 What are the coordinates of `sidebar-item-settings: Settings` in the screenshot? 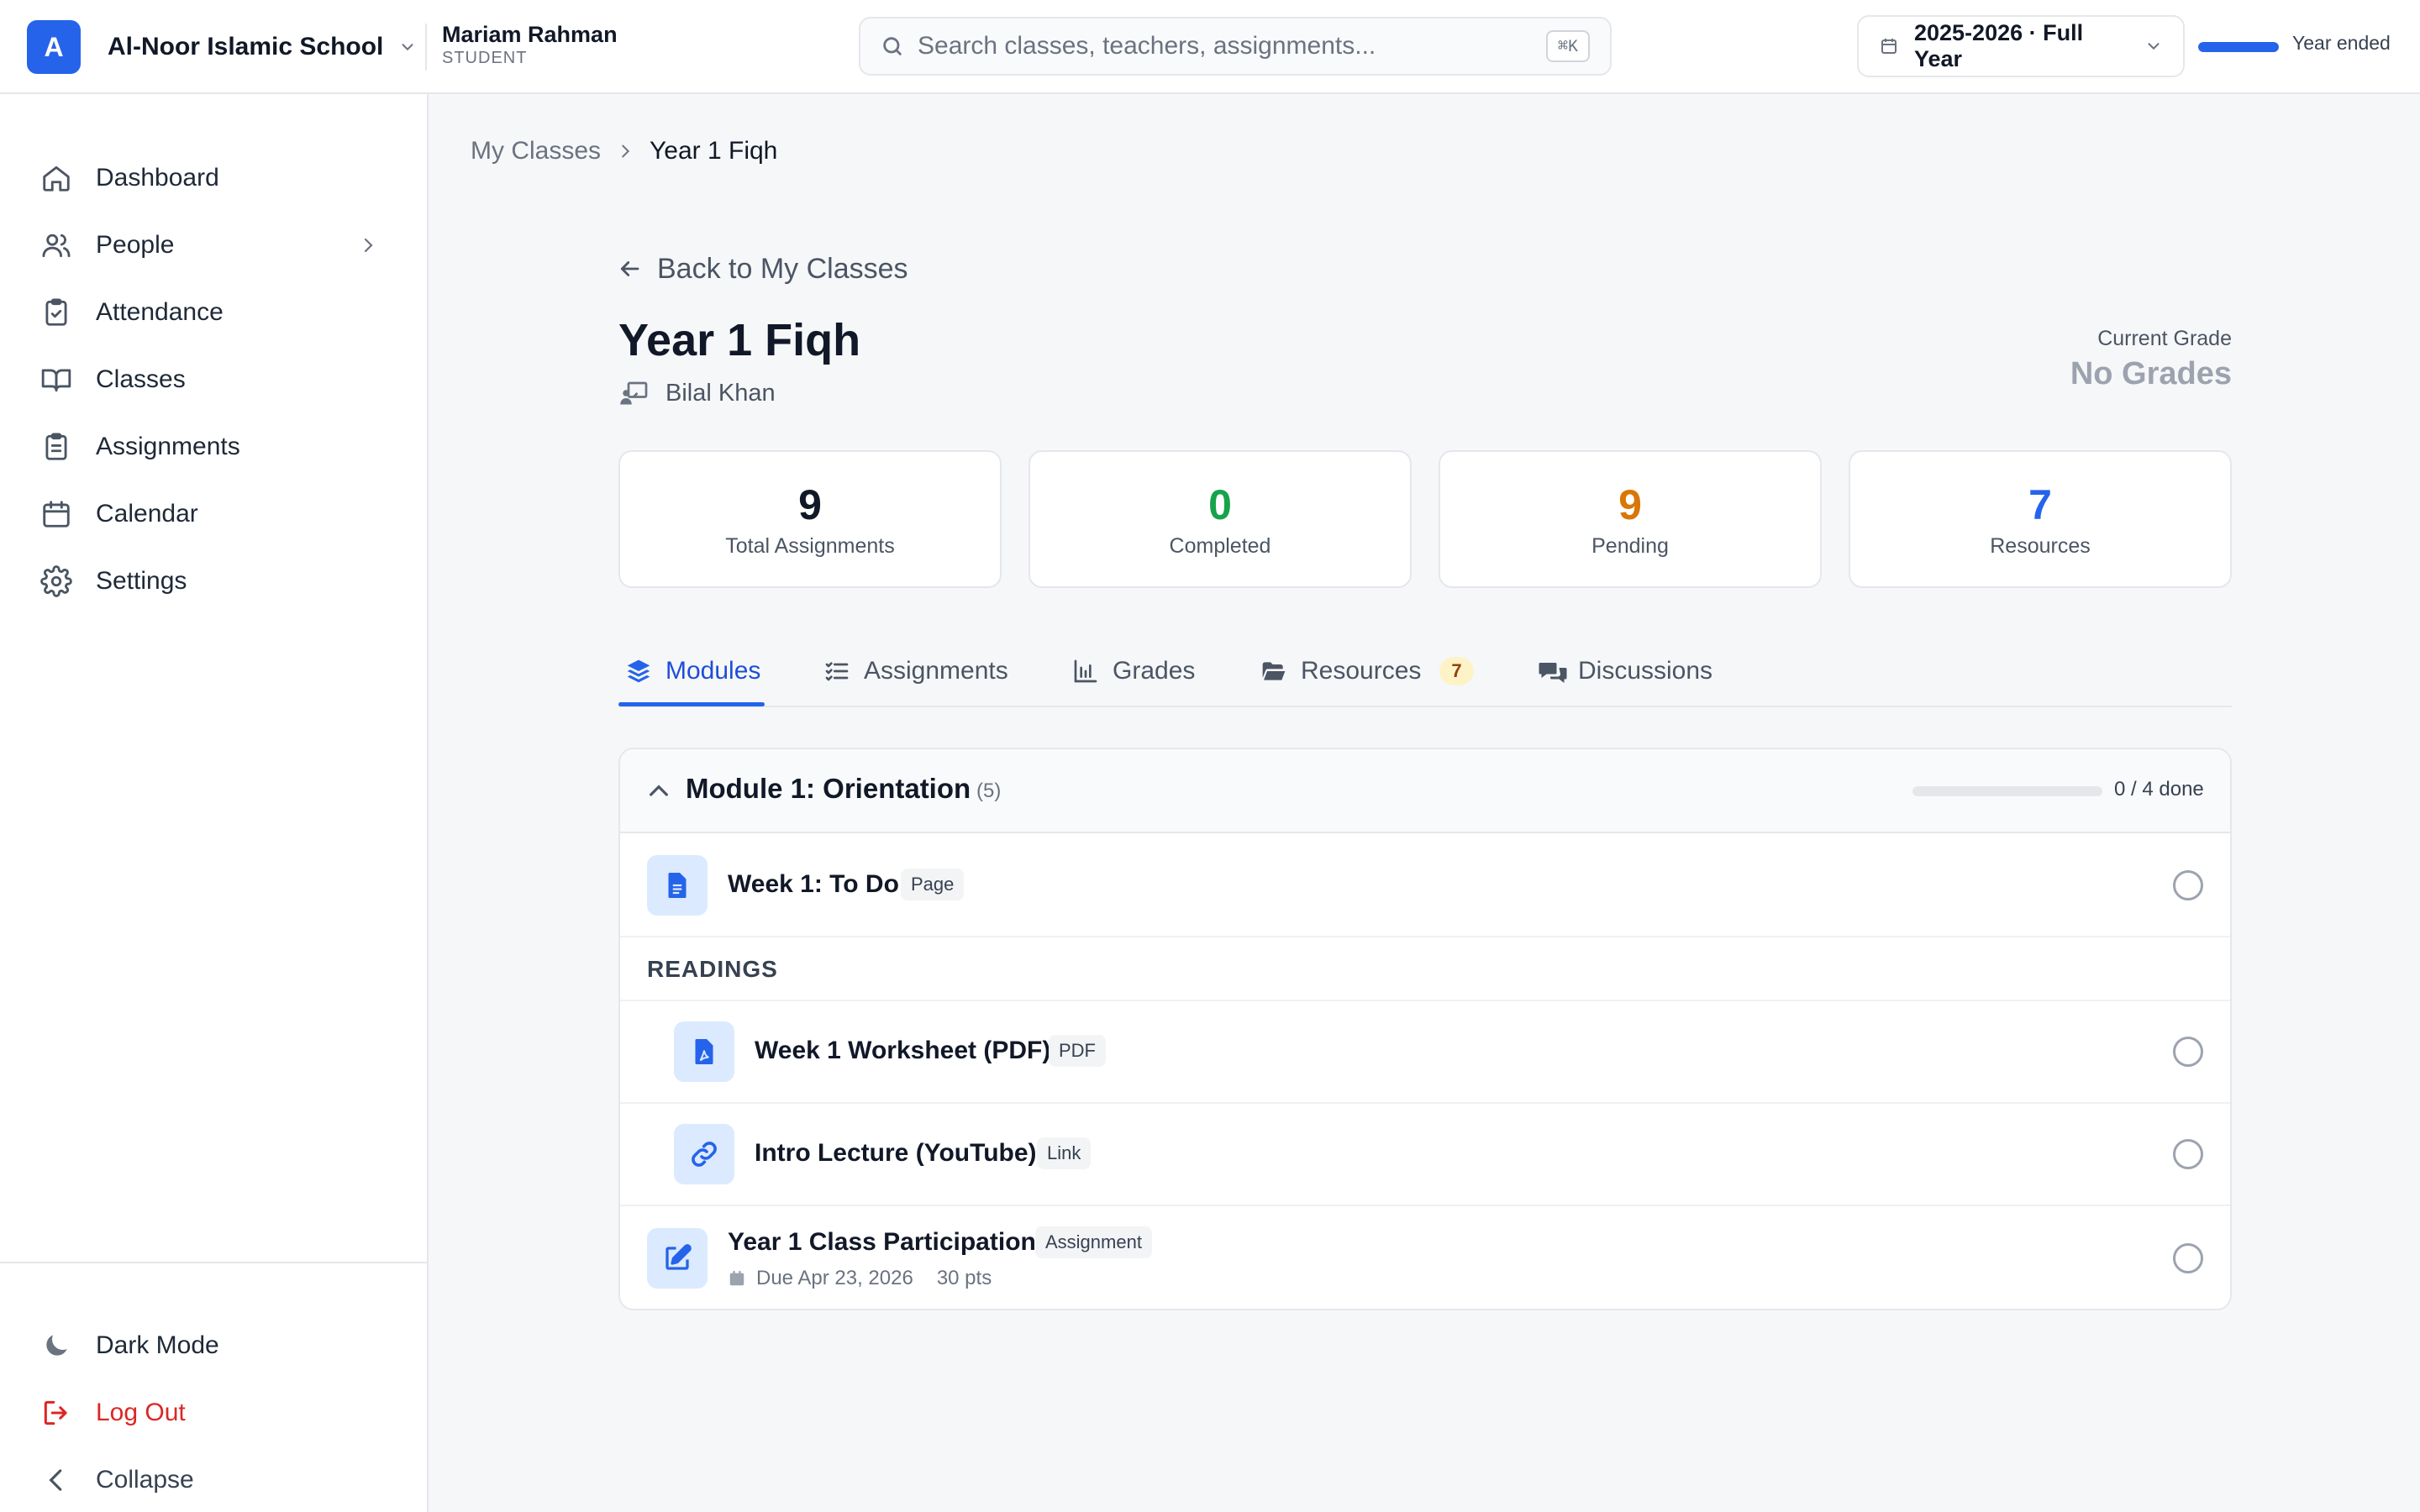 It's located at (214, 581).